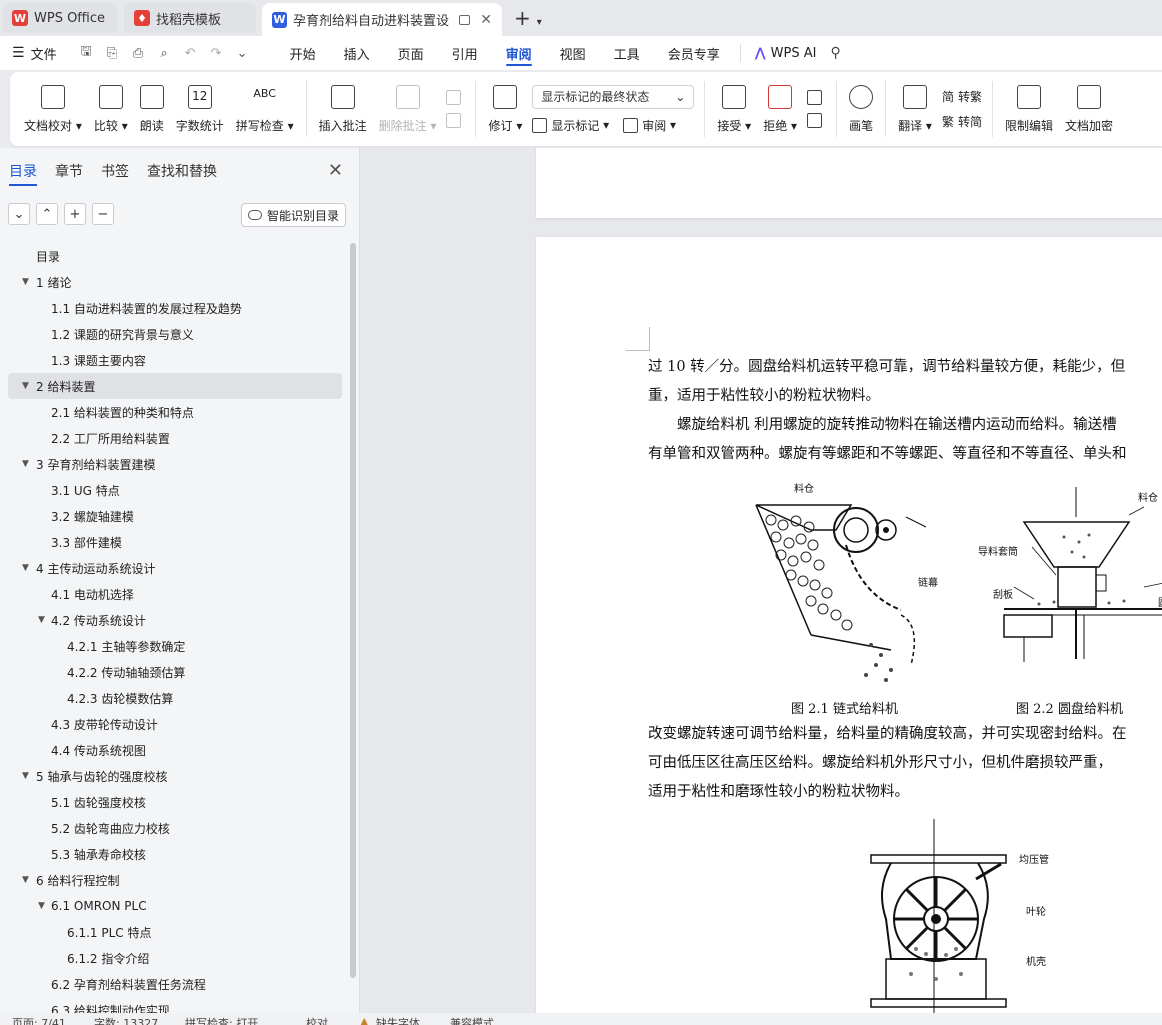 The image size is (1162, 1025). Describe the element at coordinates (816, 97) in the screenshot. I see `prev-revision-button` at that location.